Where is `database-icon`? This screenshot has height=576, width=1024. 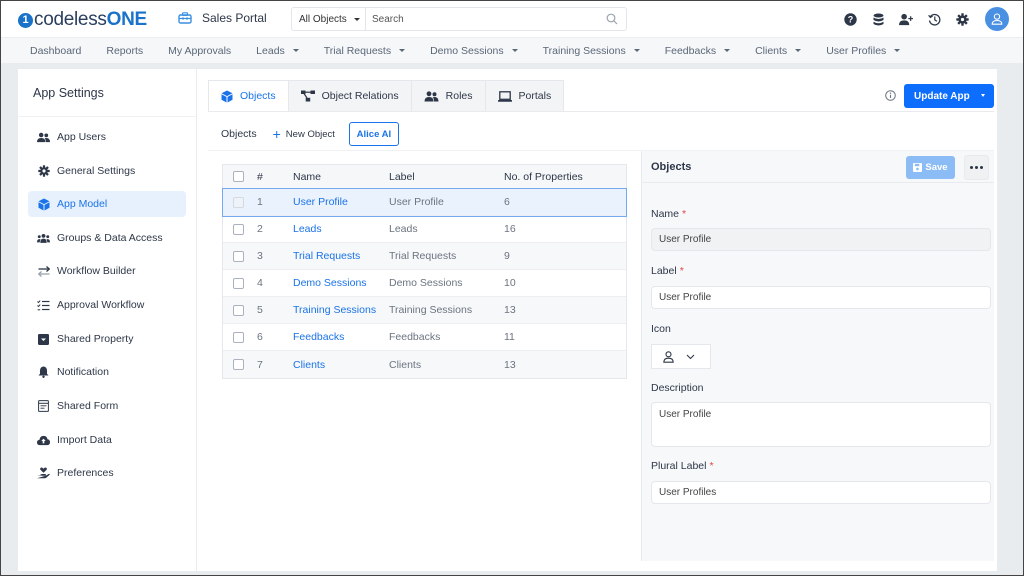
database-icon is located at coordinates (878, 19).